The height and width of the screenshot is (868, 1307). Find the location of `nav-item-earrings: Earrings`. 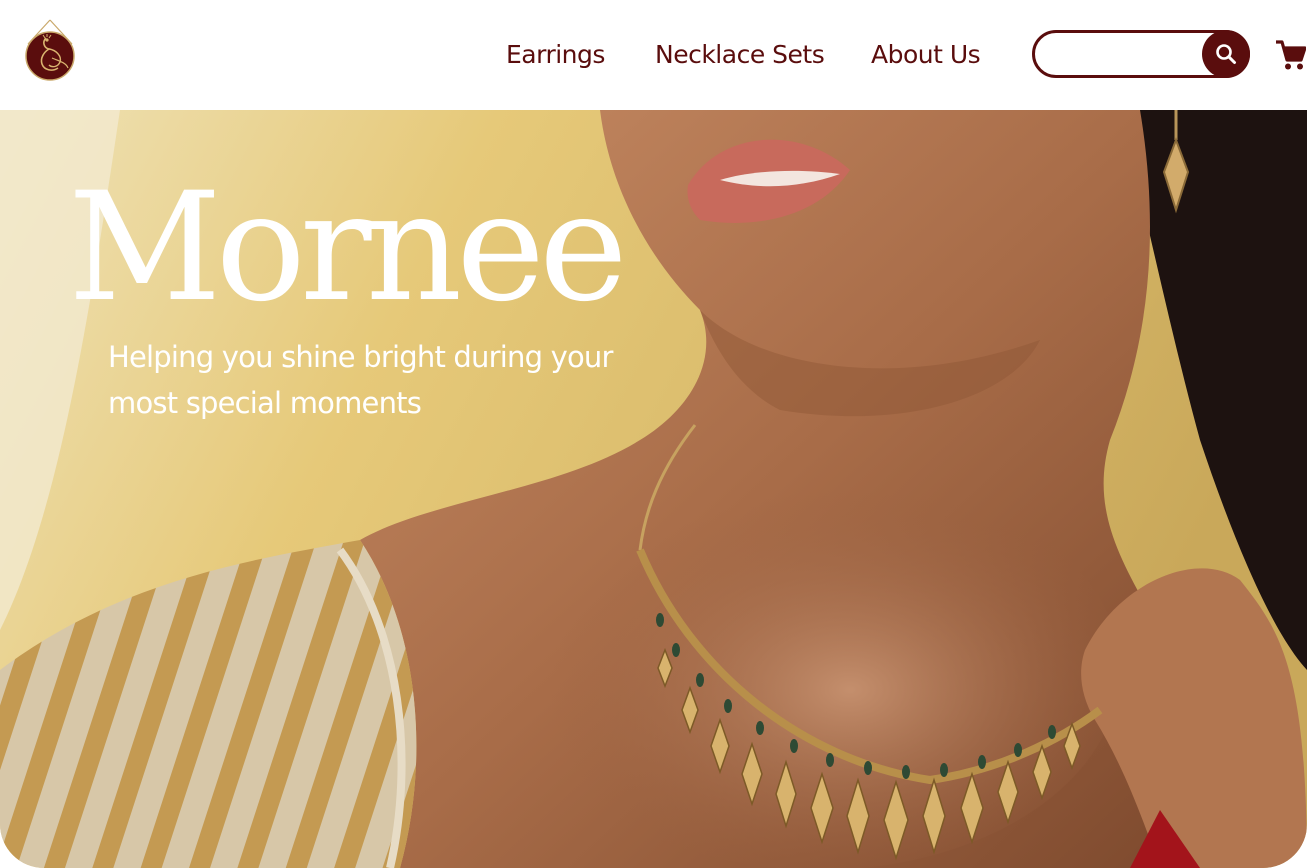

nav-item-earrings: Earrings is located at coordinates (555, 54).